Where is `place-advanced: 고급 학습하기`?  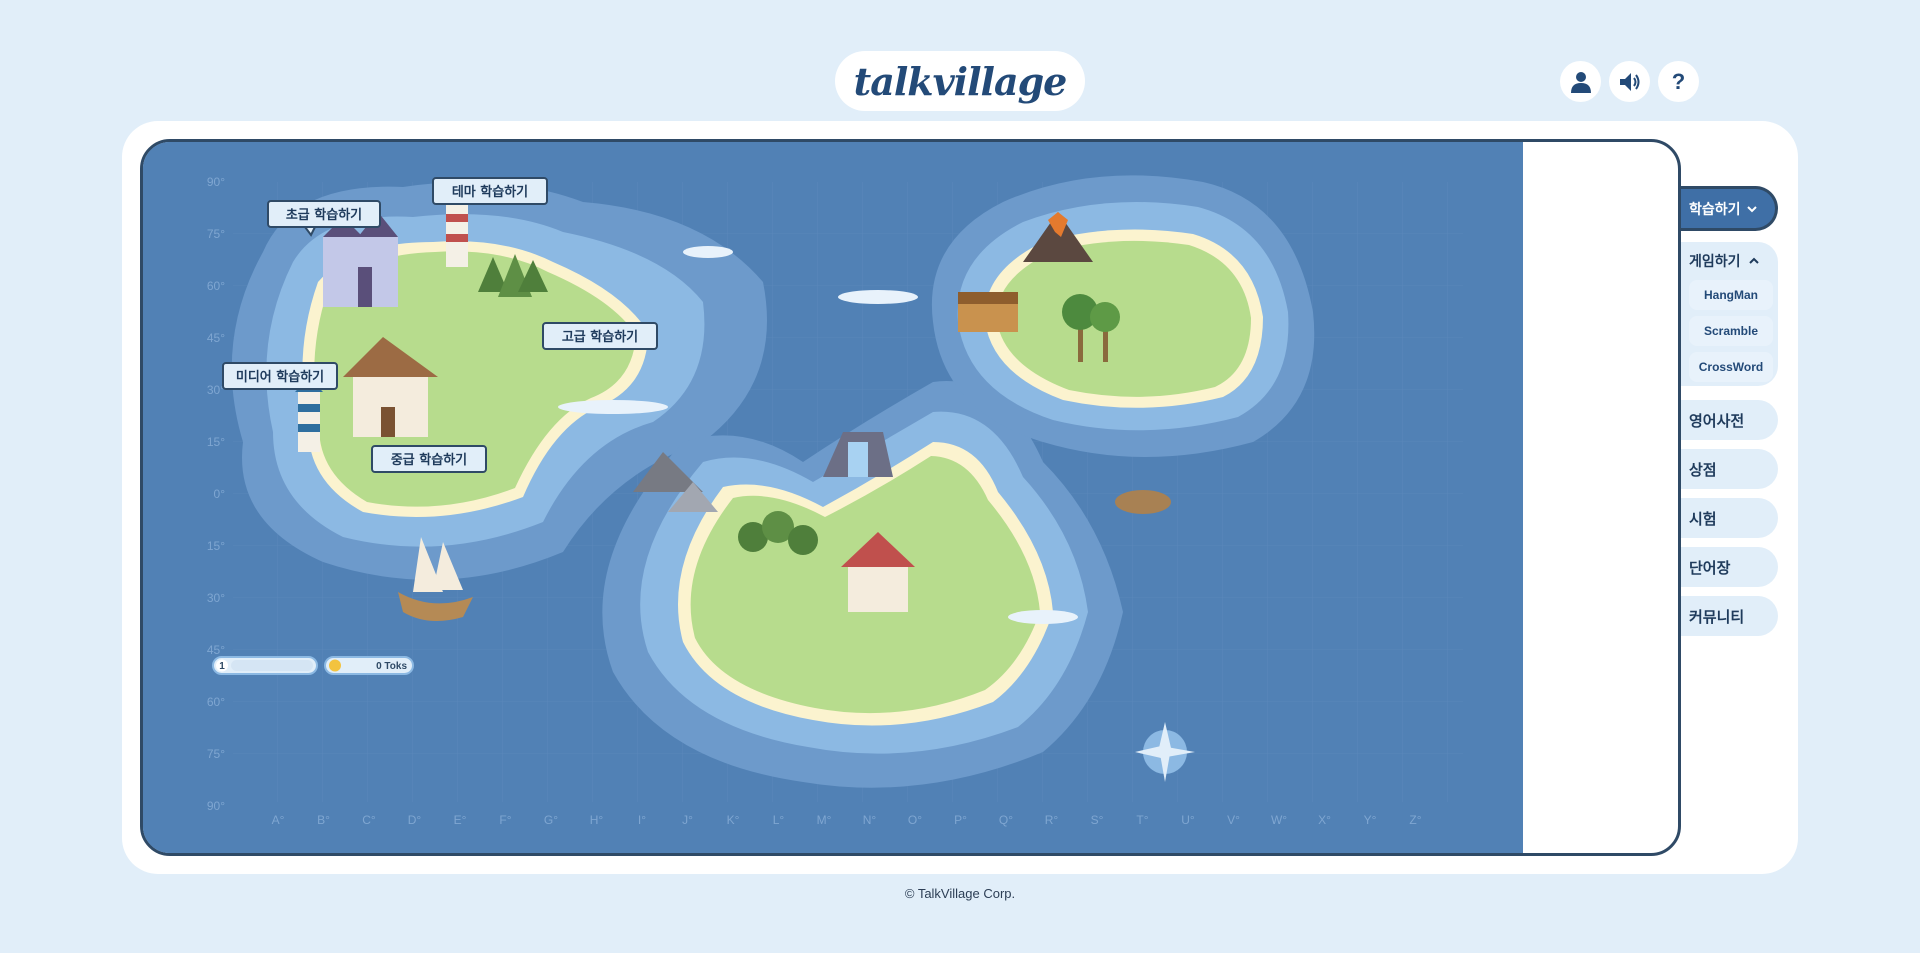
place-advanced: 고급 학습하기 is located at coordinates (600, 336).